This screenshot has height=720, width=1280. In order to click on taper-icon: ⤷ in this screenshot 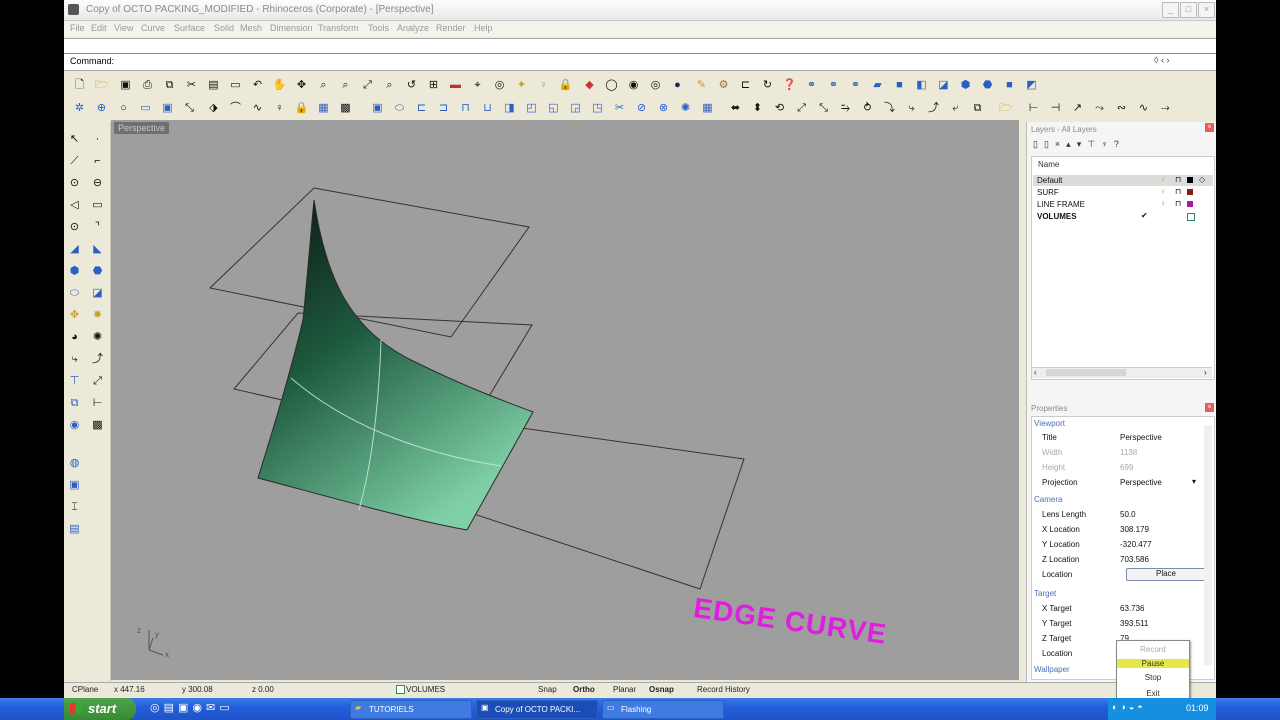, I will do `click(911, 108)`.